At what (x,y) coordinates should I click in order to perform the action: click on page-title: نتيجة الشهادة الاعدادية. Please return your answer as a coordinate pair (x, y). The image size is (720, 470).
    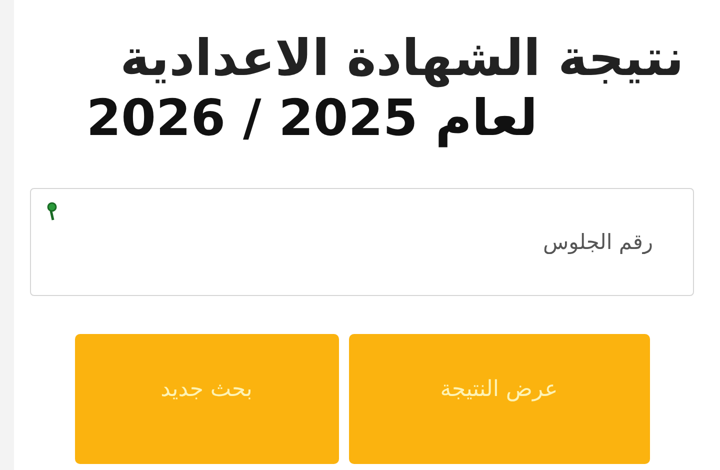
    Looking at the image, I should click on (402, 58).